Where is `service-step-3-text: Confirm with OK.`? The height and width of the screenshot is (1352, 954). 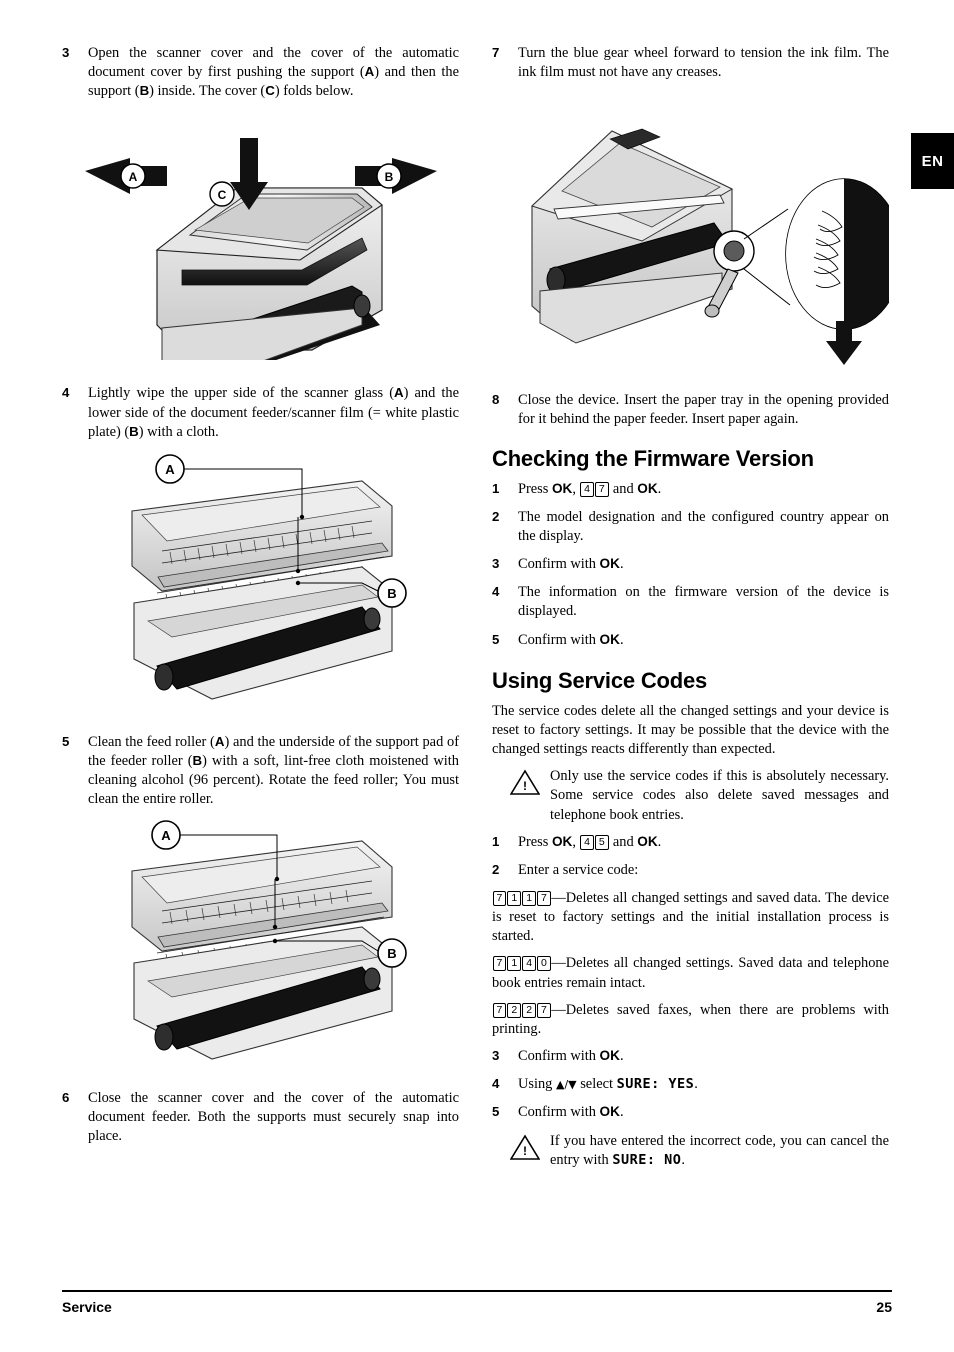 service-step-3-text: Confirm with OK. is located at coordinates (571, 1056).